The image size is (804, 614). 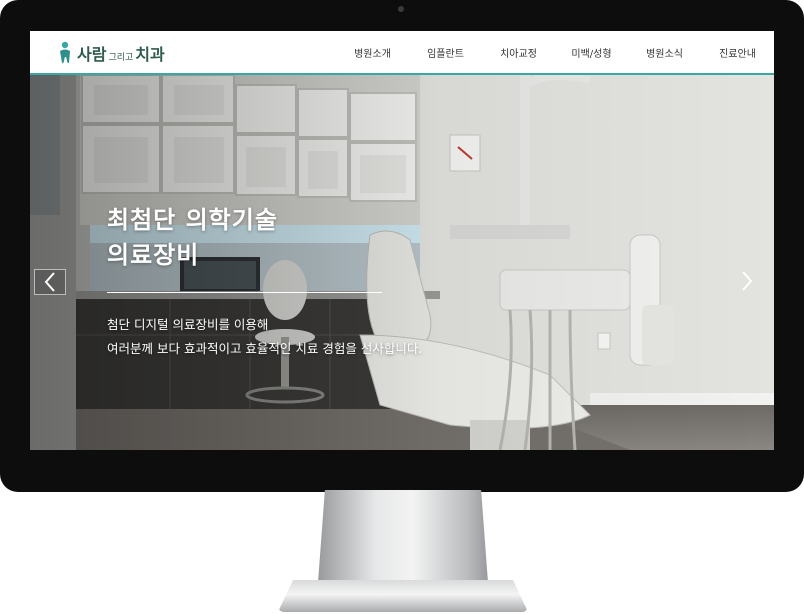 I want to click on main-nav: 병원소개 임플란트 치아교정 미백/성형 병원소식 진료안내, so click(x=555, y=52).